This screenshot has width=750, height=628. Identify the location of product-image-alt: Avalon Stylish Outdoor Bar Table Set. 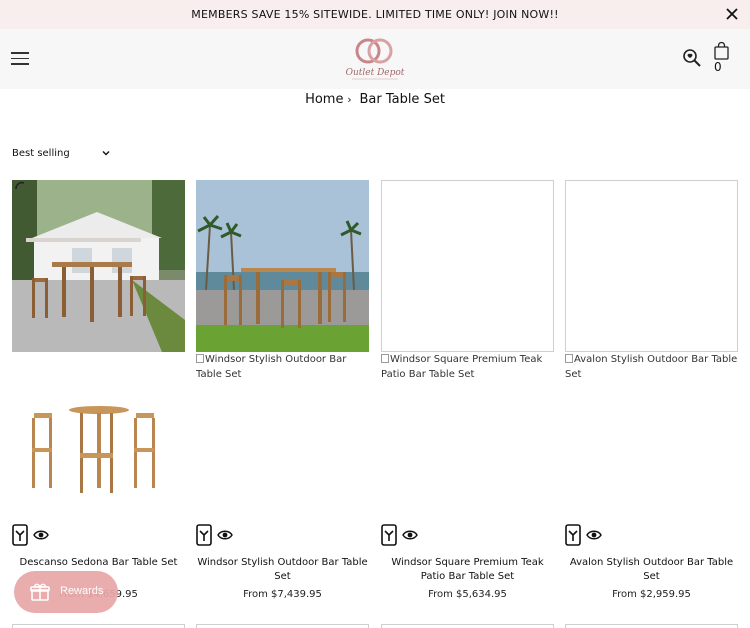
(651, 367).